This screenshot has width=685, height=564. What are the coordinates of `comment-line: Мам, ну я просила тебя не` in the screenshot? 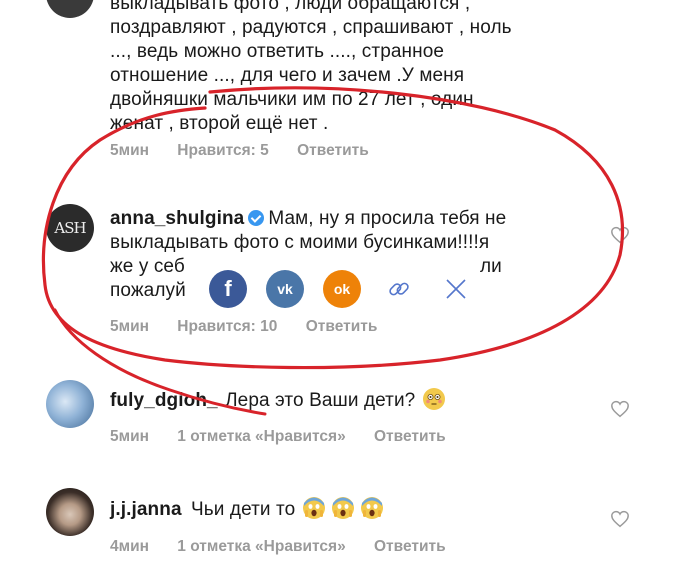 It's located at (387, 218).